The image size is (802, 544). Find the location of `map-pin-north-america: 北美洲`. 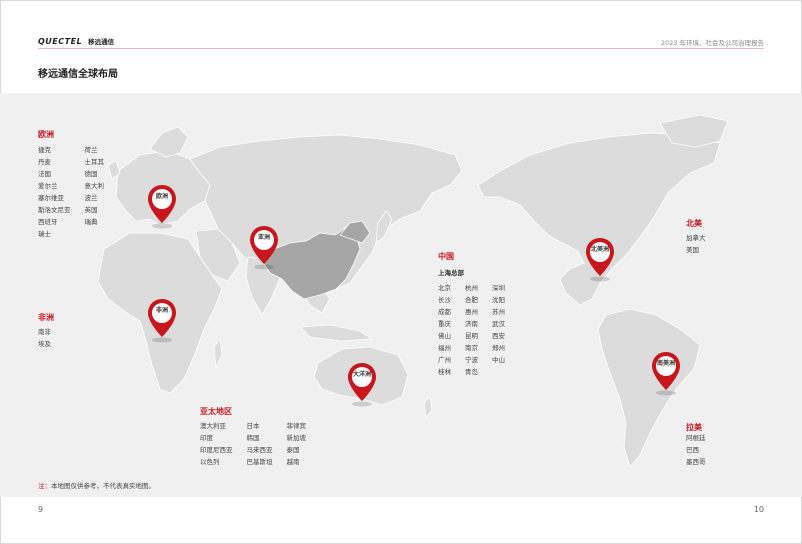

map-pin-north-america: 北美洲 is located at coordinates (602, 259).